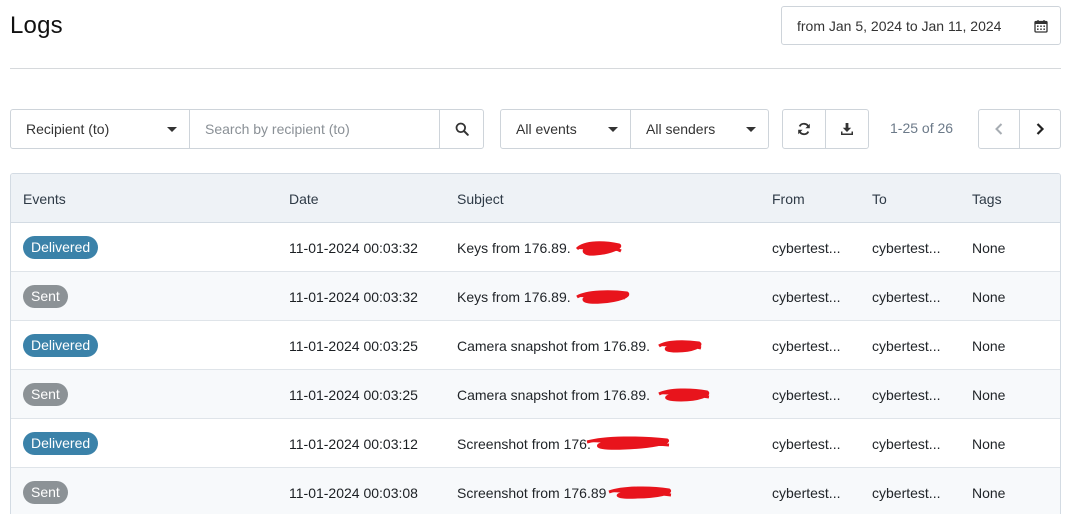 The height and width of the screenshot is (514, 1065). I want to click on recipient-select: Recipient (to), so click(100, 129).